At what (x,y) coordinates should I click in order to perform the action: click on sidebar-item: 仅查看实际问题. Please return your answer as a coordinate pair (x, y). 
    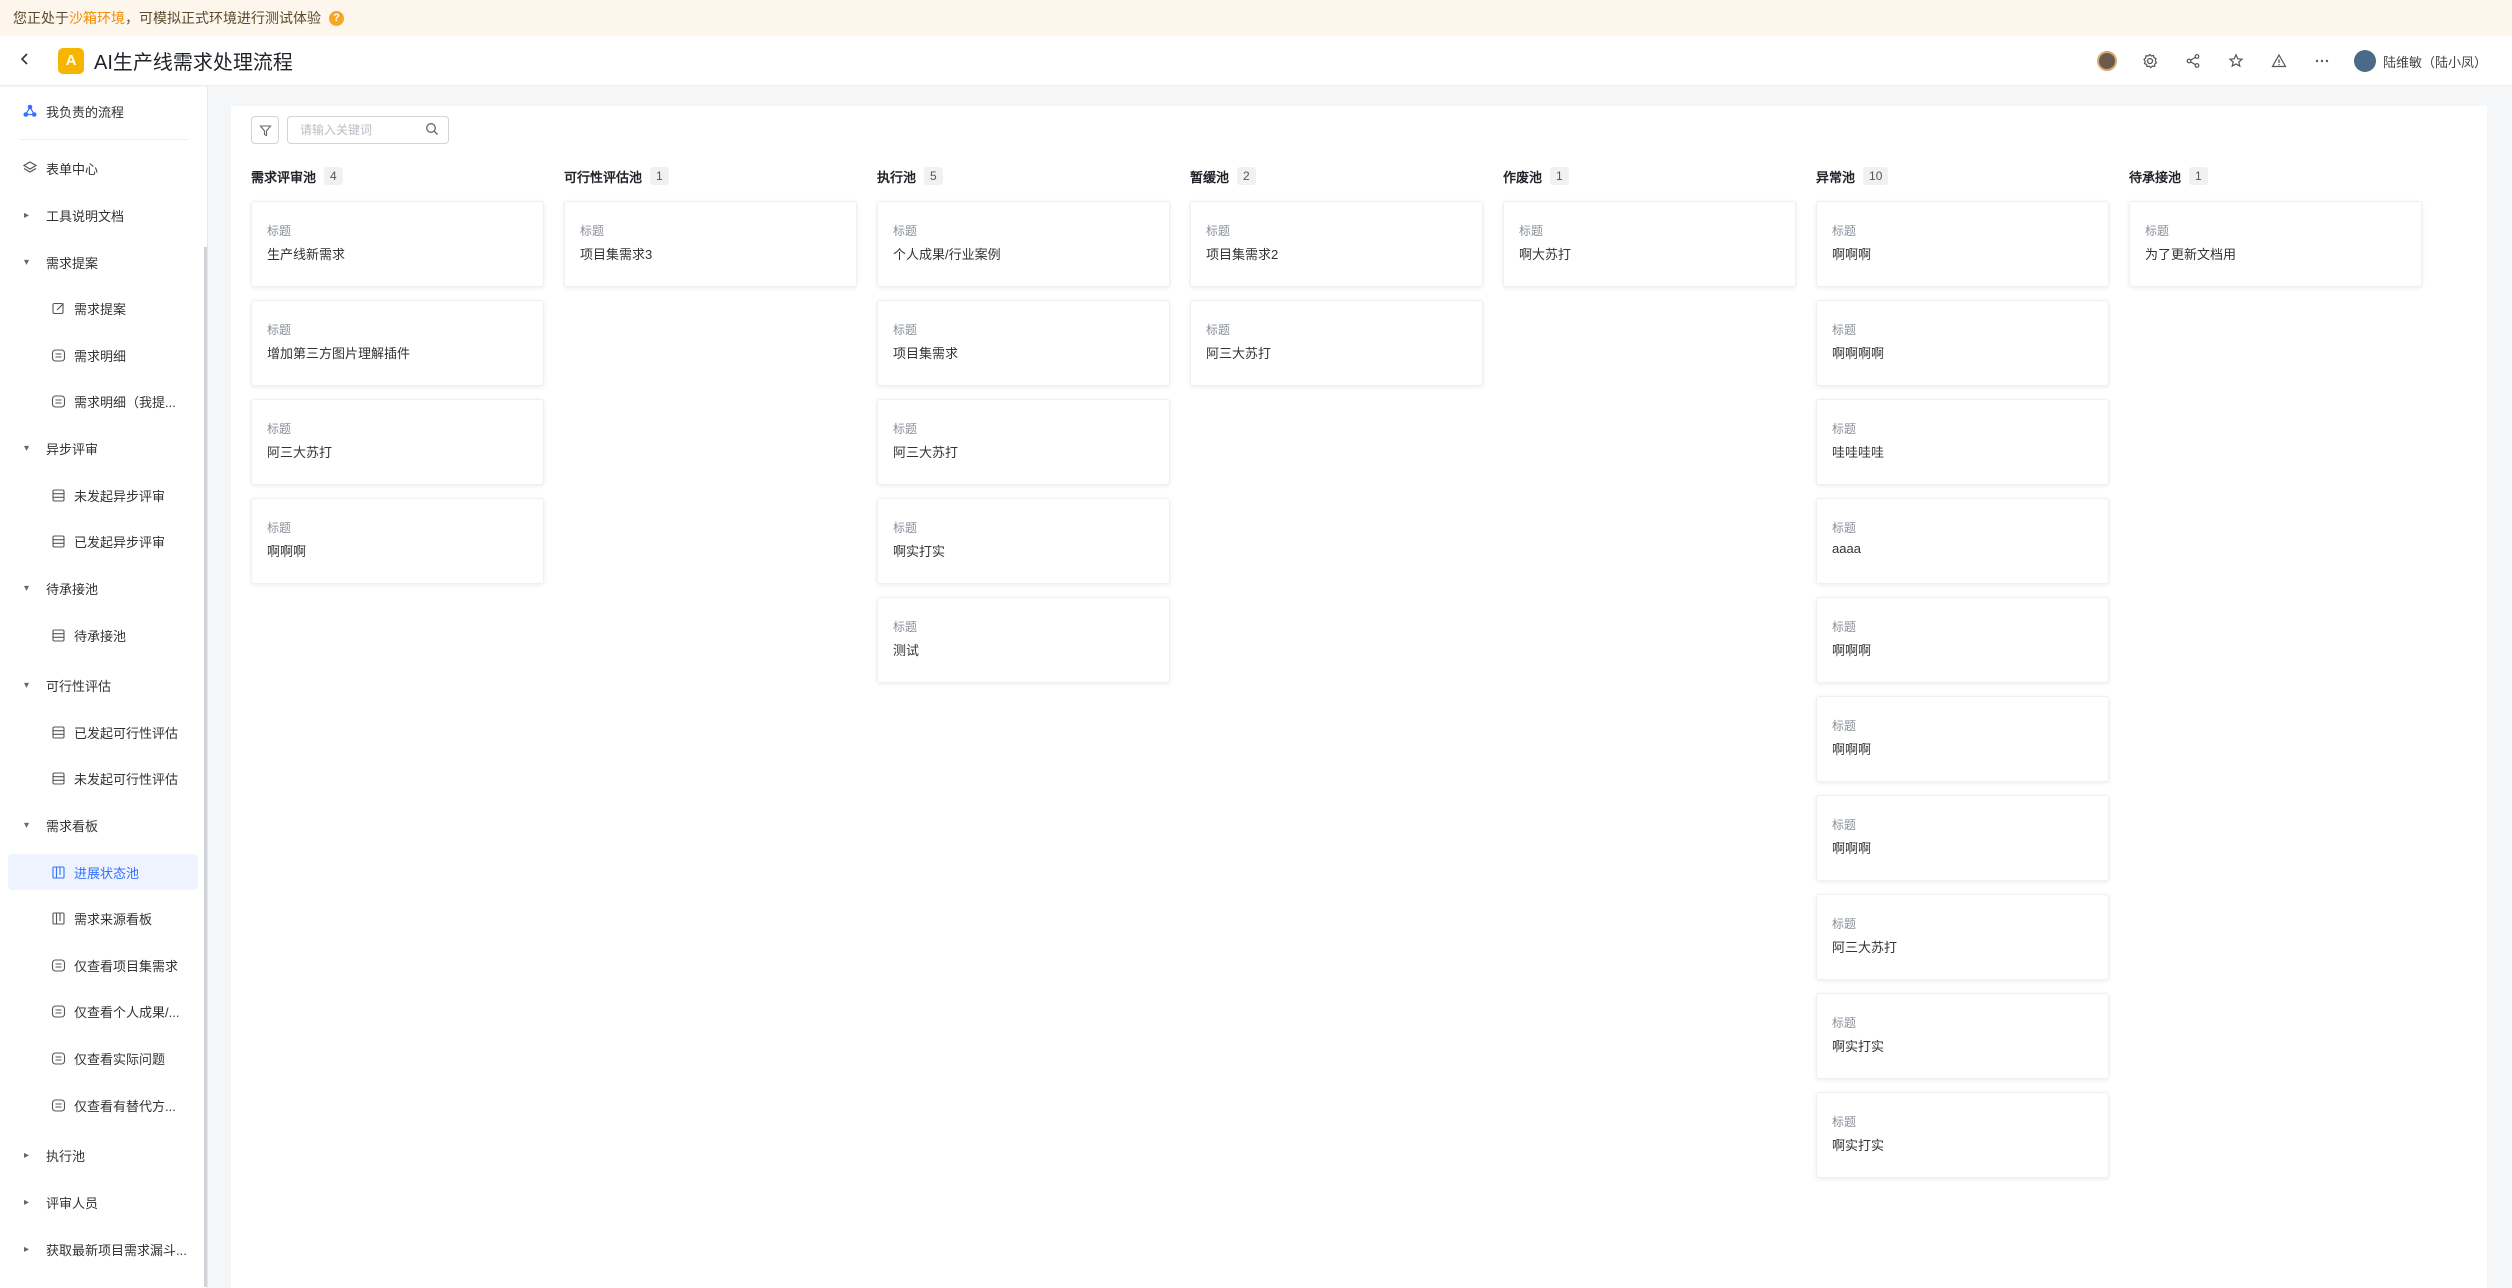
    Looking at the image, I should click on (103, 1058).